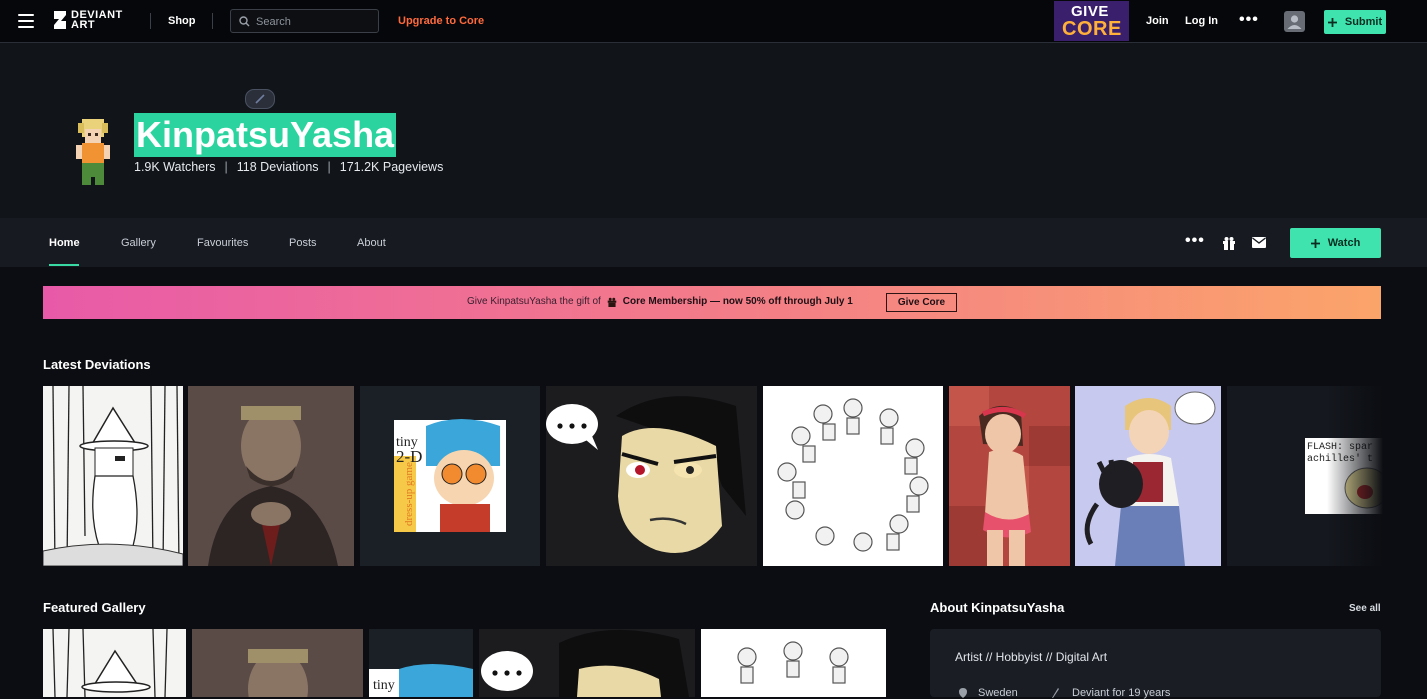  I want to click on deviation-thumb-girl-red-bg, so click(1009, 476).